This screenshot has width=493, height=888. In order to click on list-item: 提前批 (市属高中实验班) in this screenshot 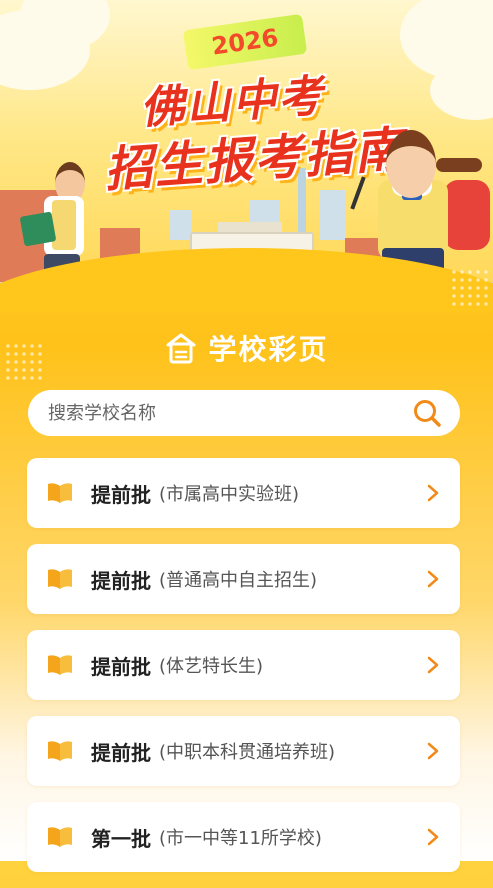, I will do `click(243, 493)`.